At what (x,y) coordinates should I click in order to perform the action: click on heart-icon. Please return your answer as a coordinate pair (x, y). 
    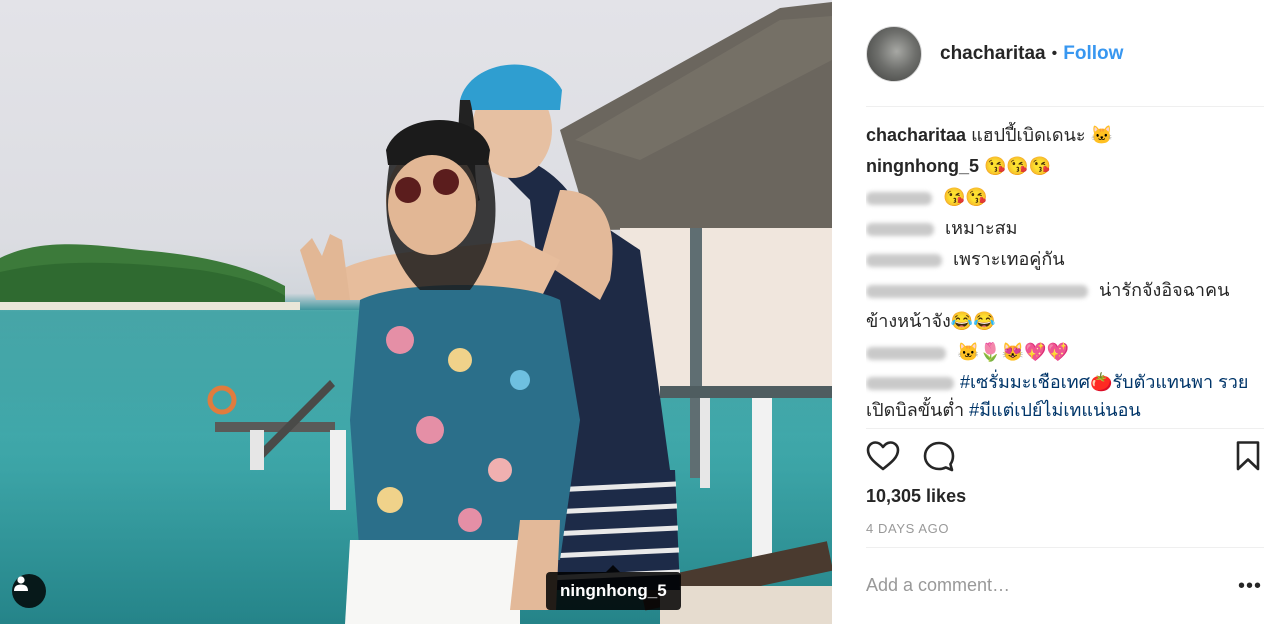
    Looking at the image, I should click on (883, 456).